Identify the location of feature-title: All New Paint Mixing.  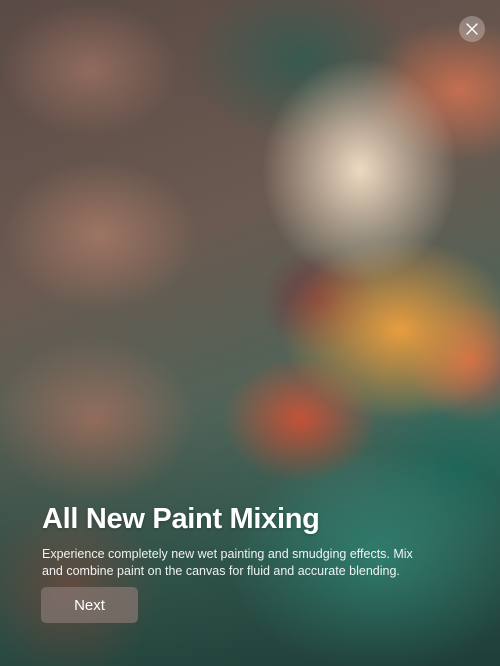
(181, 519).